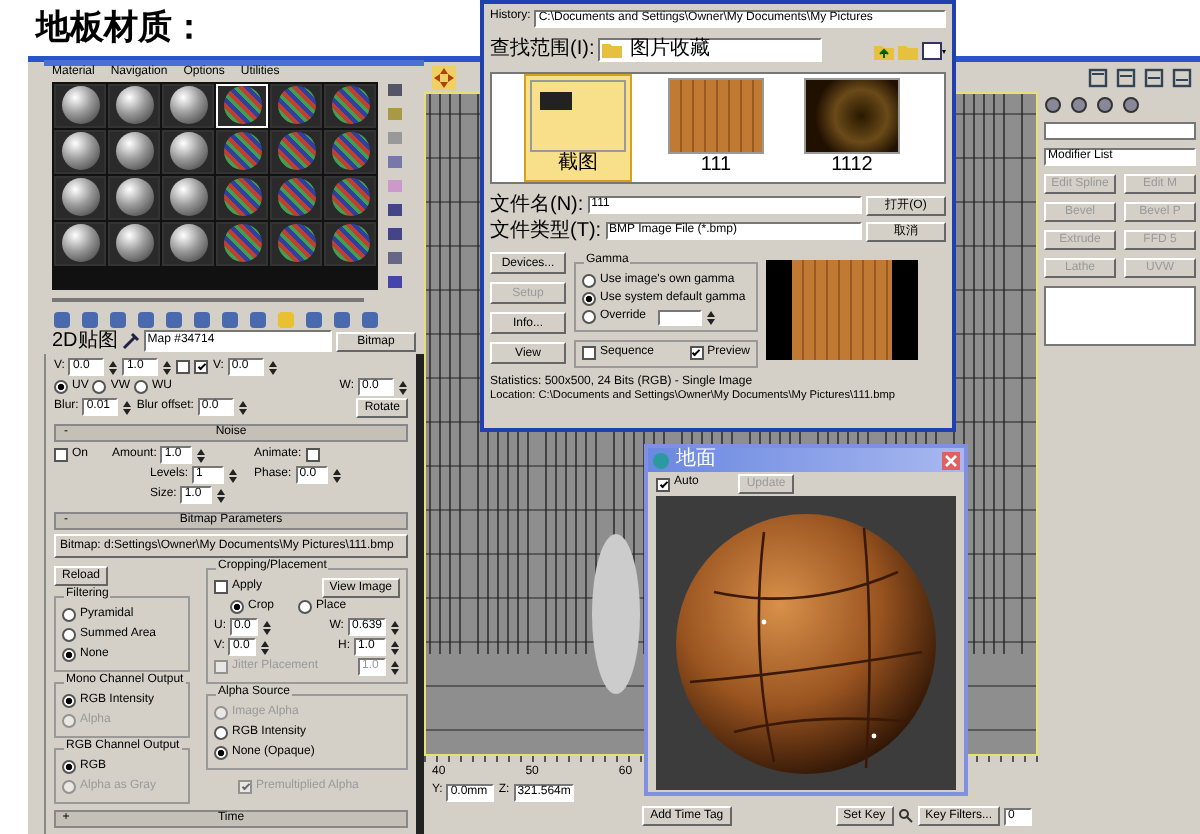 Image resolution: width=1200 pixels, height=834 pixels. Describe the element at coordinates (710, 50) in the screenshot. I see `look-in-dropdown: 图片收藏` at that location.